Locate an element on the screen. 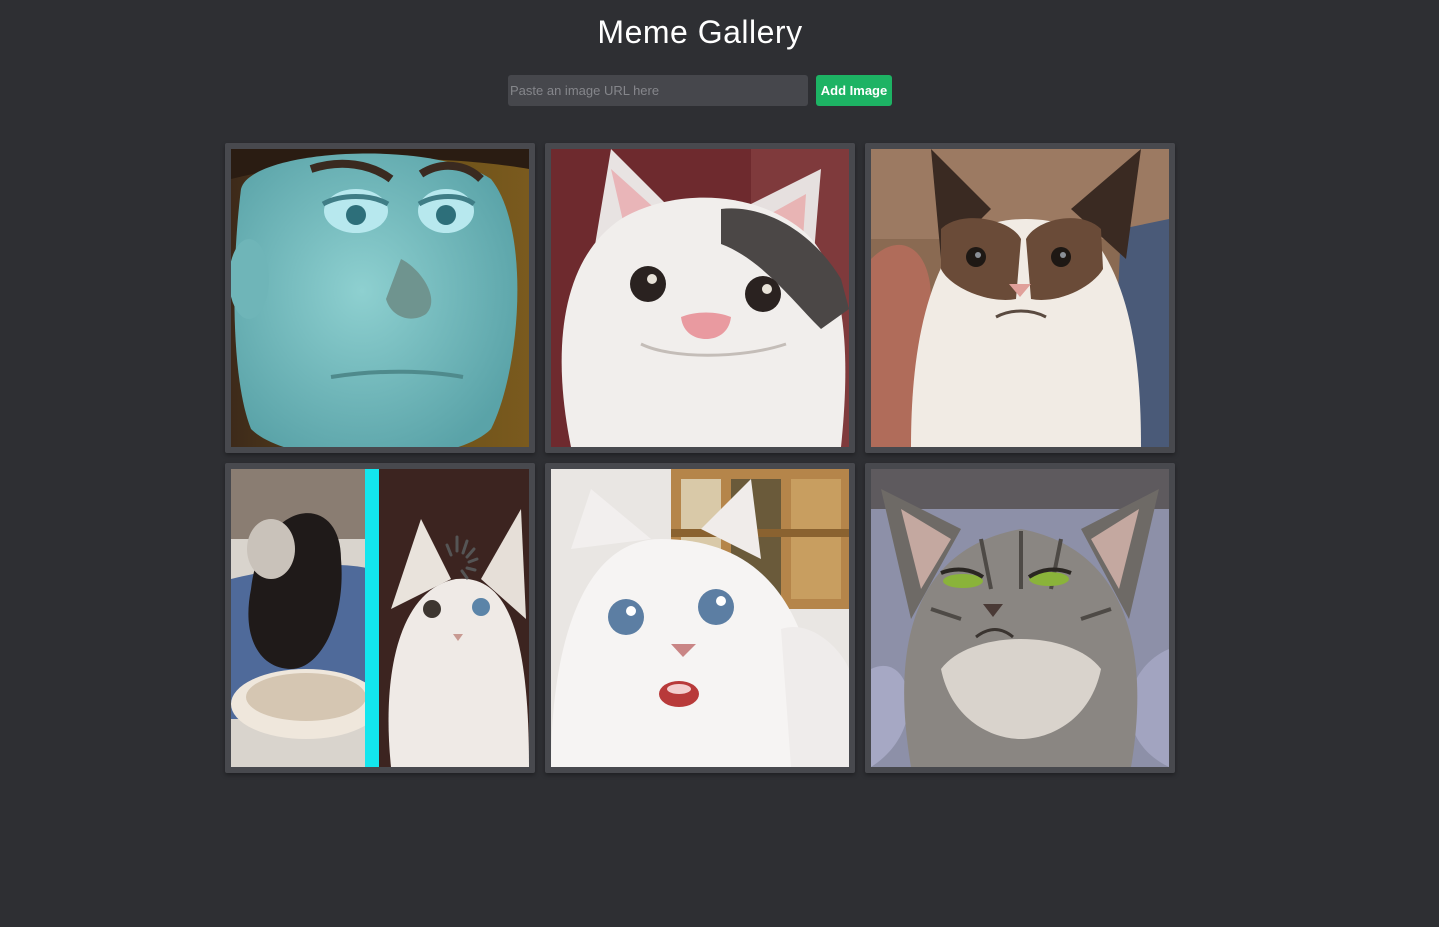  angry-grey-kitten-meme-image is located at coordinates (1020, 618).